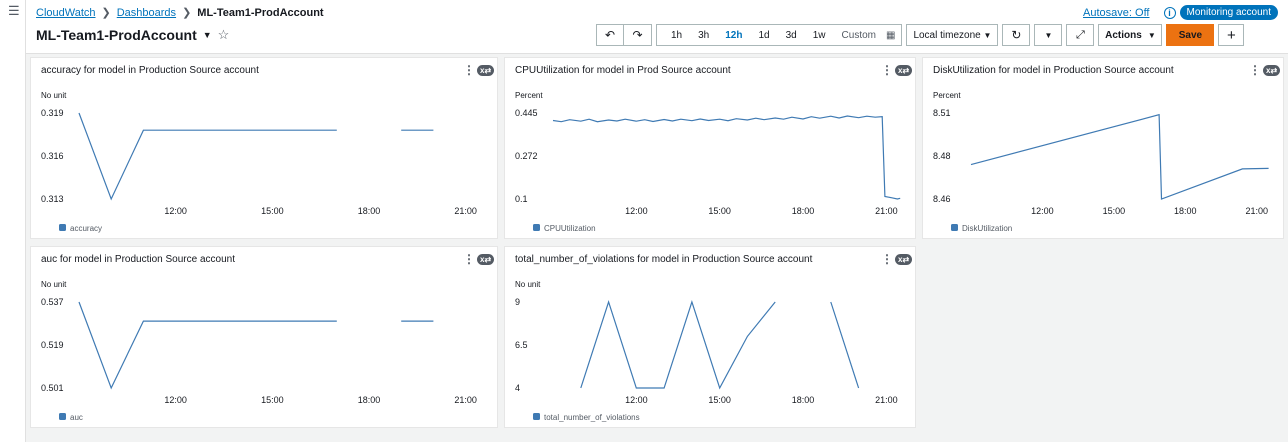  What do you see at coordinates (1048, 35) in the screenshot?
I see `refresh-options-dropdown: ▼` at bounding box center [1048, 35].